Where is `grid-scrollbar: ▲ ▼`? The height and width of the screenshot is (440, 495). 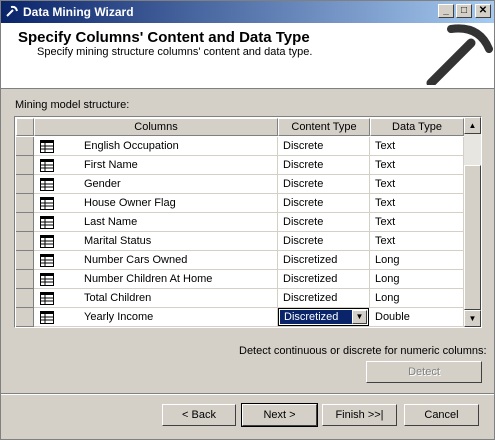 grid-scrollbar: ▲ ▼ is located at coordinates (472, 222).